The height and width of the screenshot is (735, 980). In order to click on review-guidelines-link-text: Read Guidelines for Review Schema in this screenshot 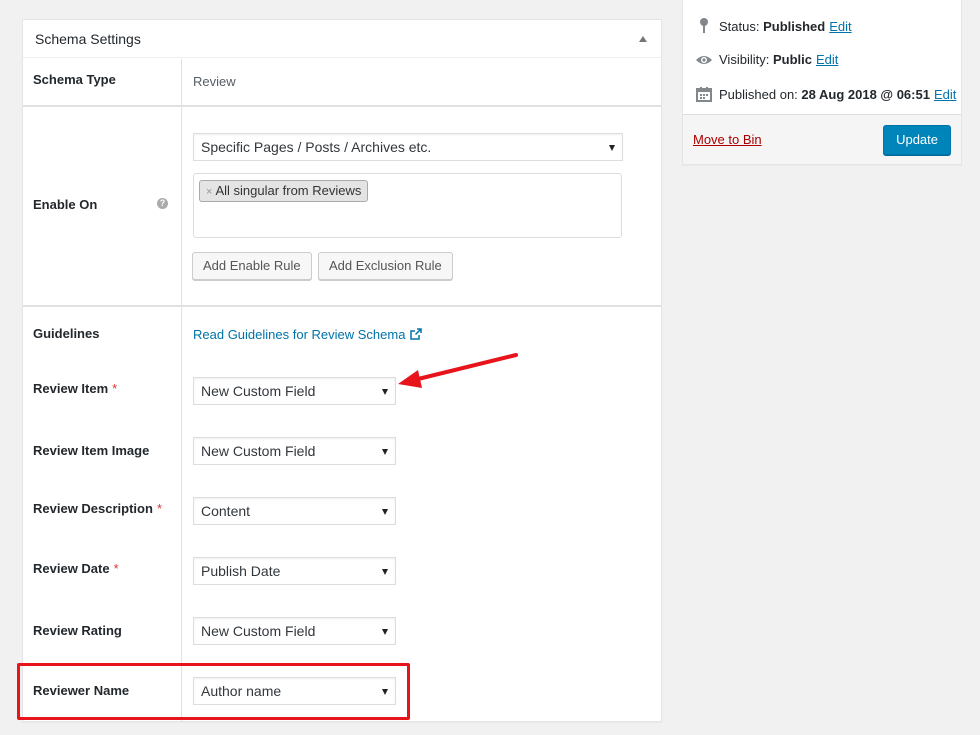, I will do `click(299, 334)`.